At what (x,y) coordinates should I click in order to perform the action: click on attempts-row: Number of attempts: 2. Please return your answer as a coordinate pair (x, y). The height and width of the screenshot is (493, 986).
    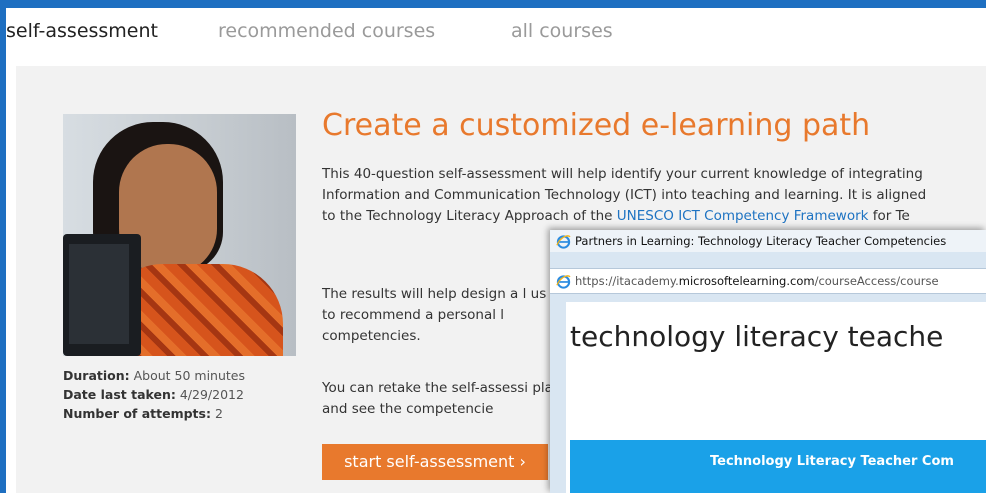
    Looking at the image, I should click on (154, 413).